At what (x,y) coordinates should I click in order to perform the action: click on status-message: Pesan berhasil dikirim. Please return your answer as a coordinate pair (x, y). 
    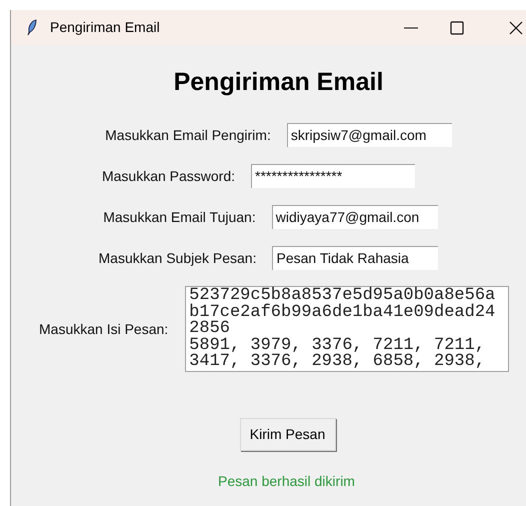
    Looking at the image, I should click on (286, 481).